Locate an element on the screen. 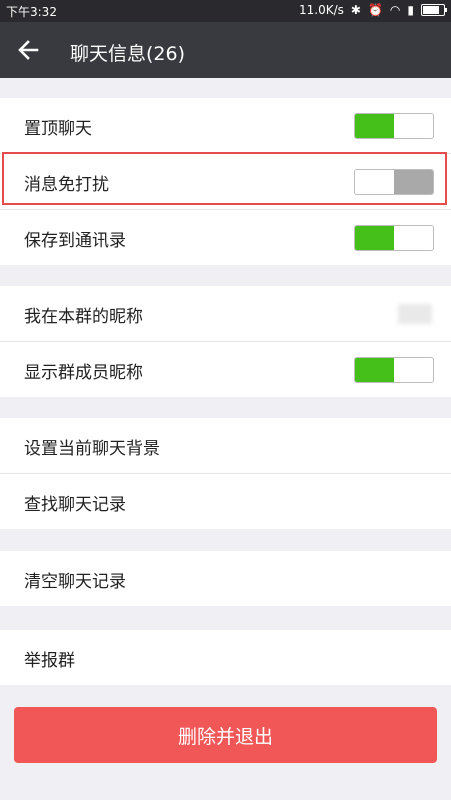 This screenshot has height=800, width=451. clear-chat-history-label: 清空聊天记录 is located at coordinates (75, 582).